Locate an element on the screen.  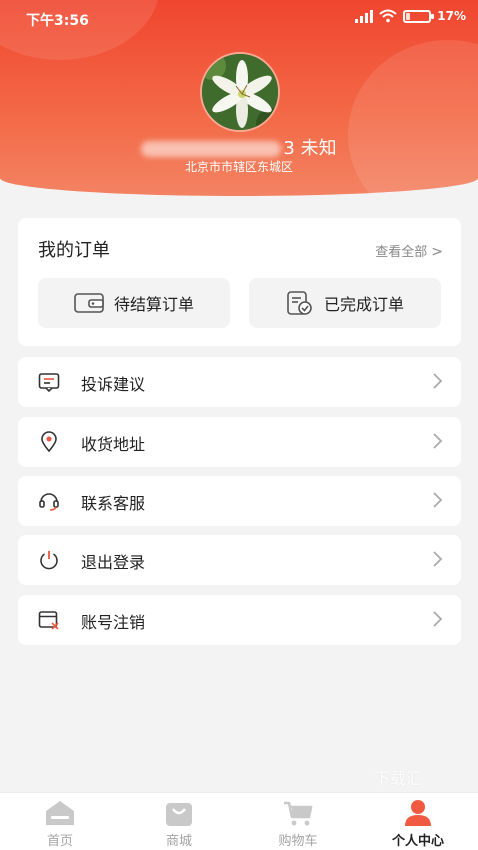
menu-label: 收货地址 is located at coordinates (113, 444).